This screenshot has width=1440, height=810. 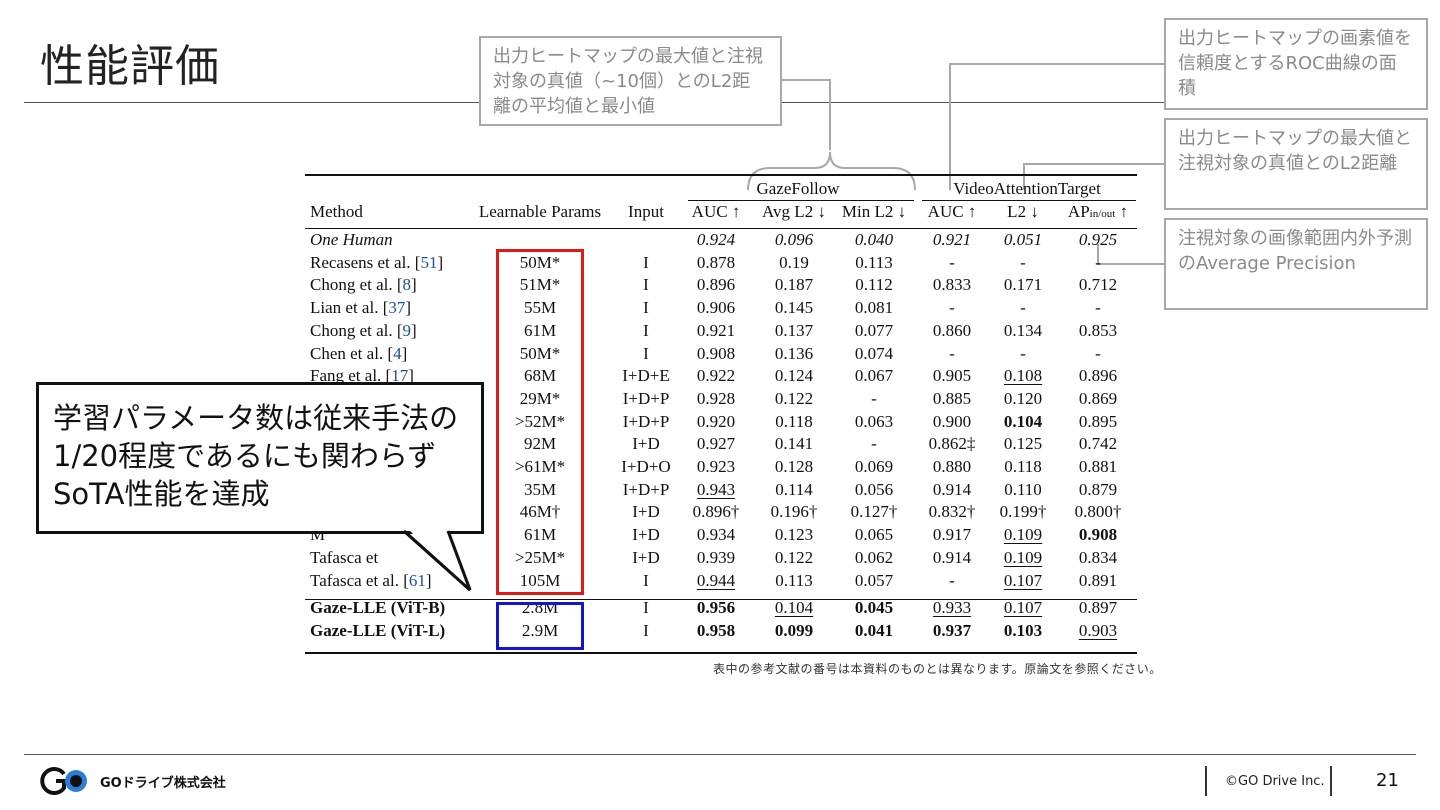 I want to click on page-number: 21, so click(x=1387, y=780).